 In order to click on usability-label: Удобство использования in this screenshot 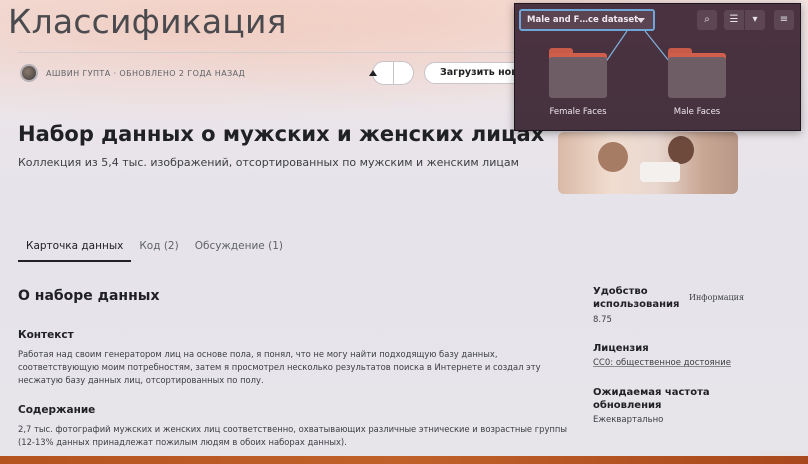, I will do `click(636, 298)`.